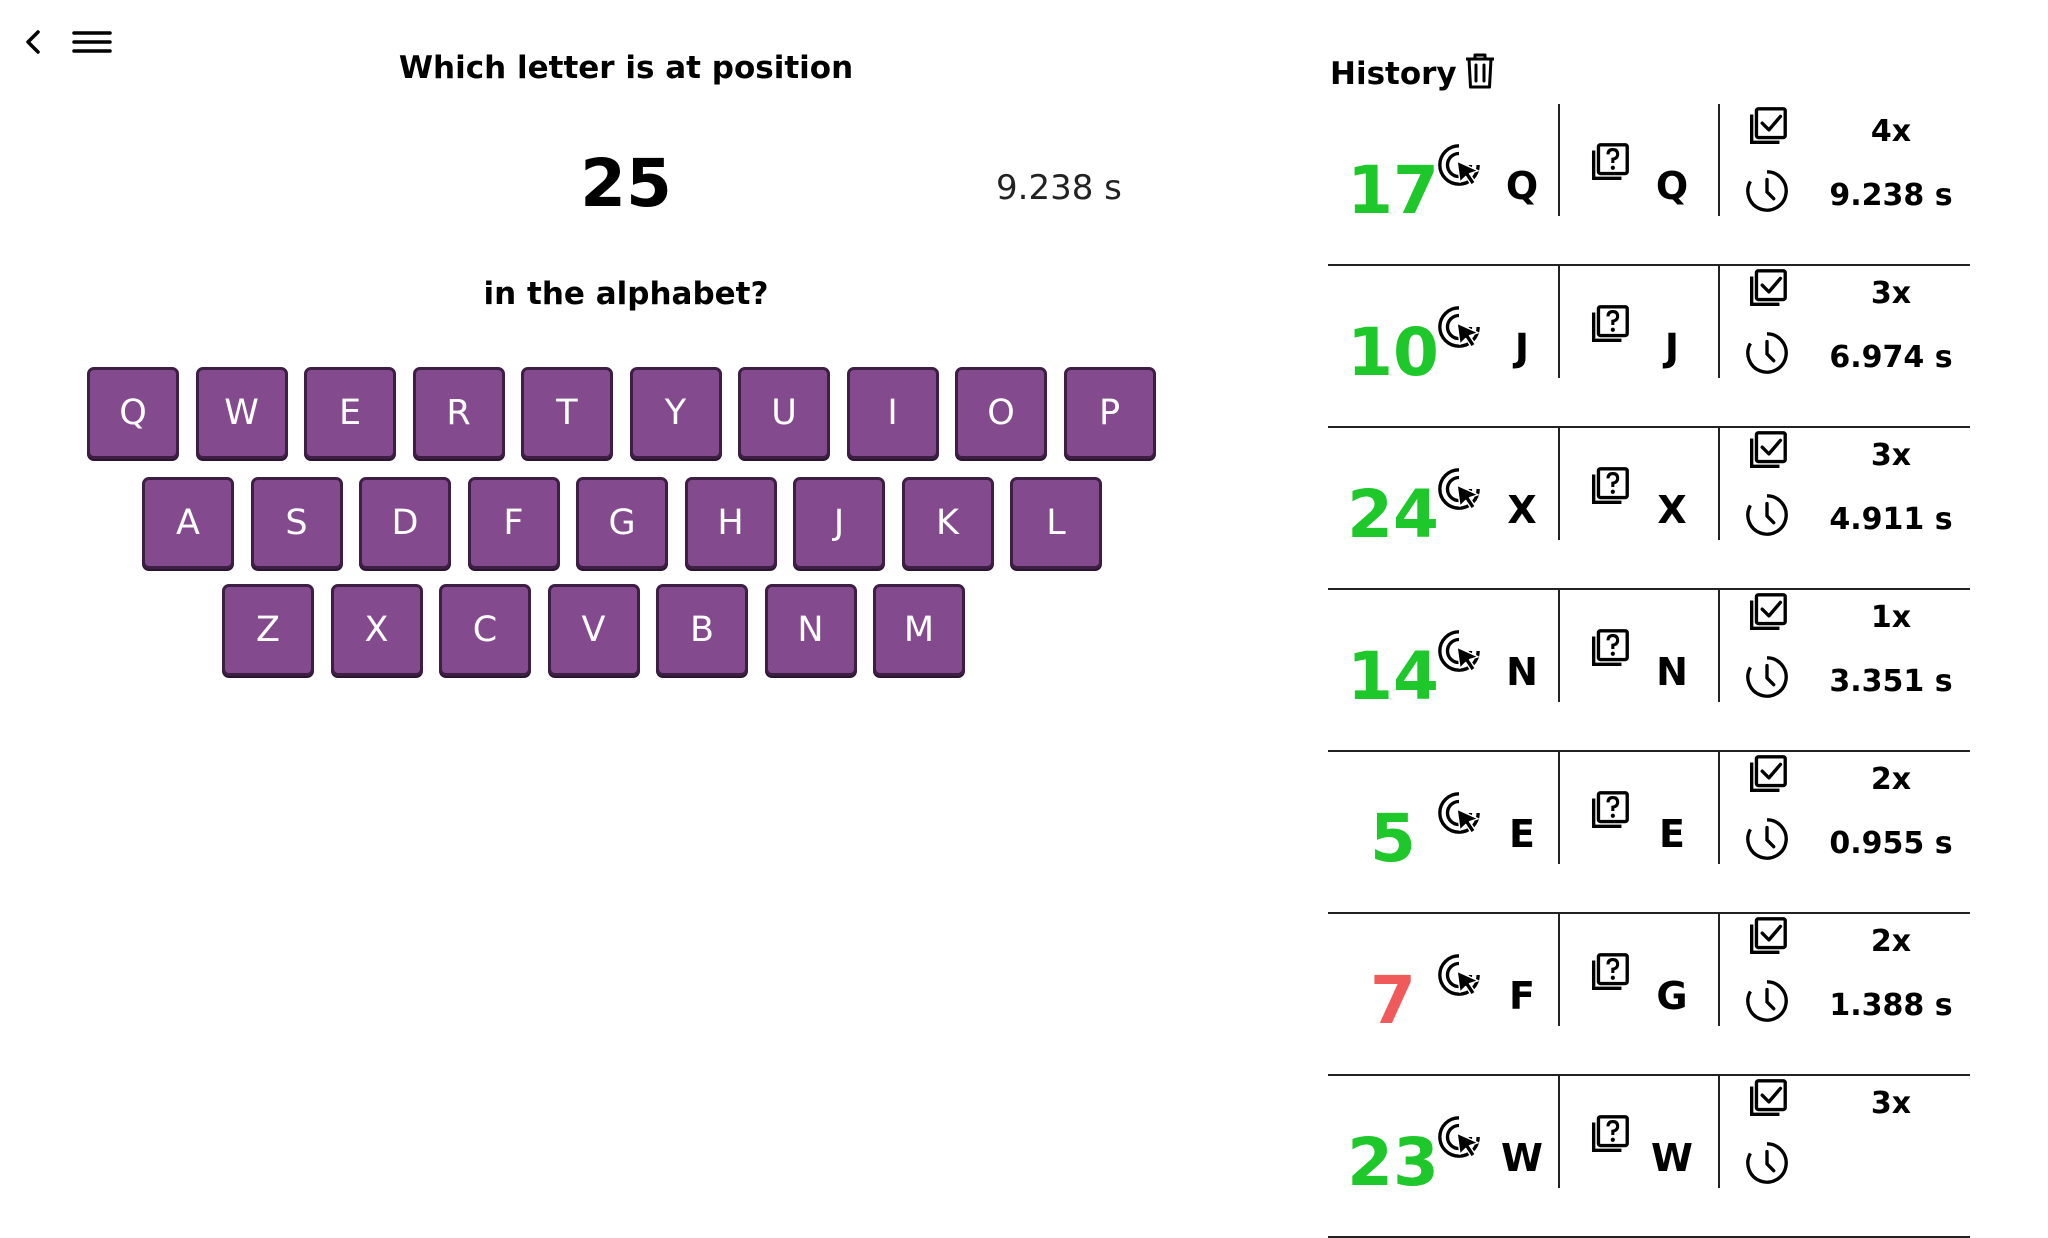 The height and width of the screenshot is (1238, 2048). I want to click on key-b: B, so click(702, 630).